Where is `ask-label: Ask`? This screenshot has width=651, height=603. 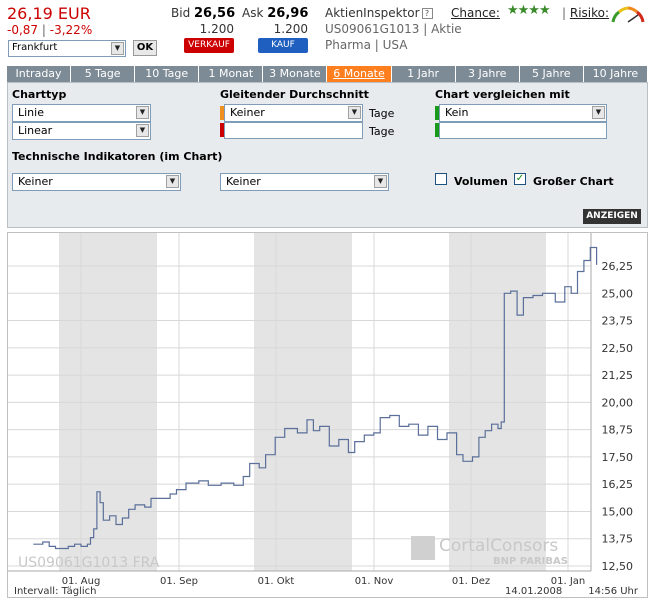
ask-label: Ask is located at coordinates (253, 13).